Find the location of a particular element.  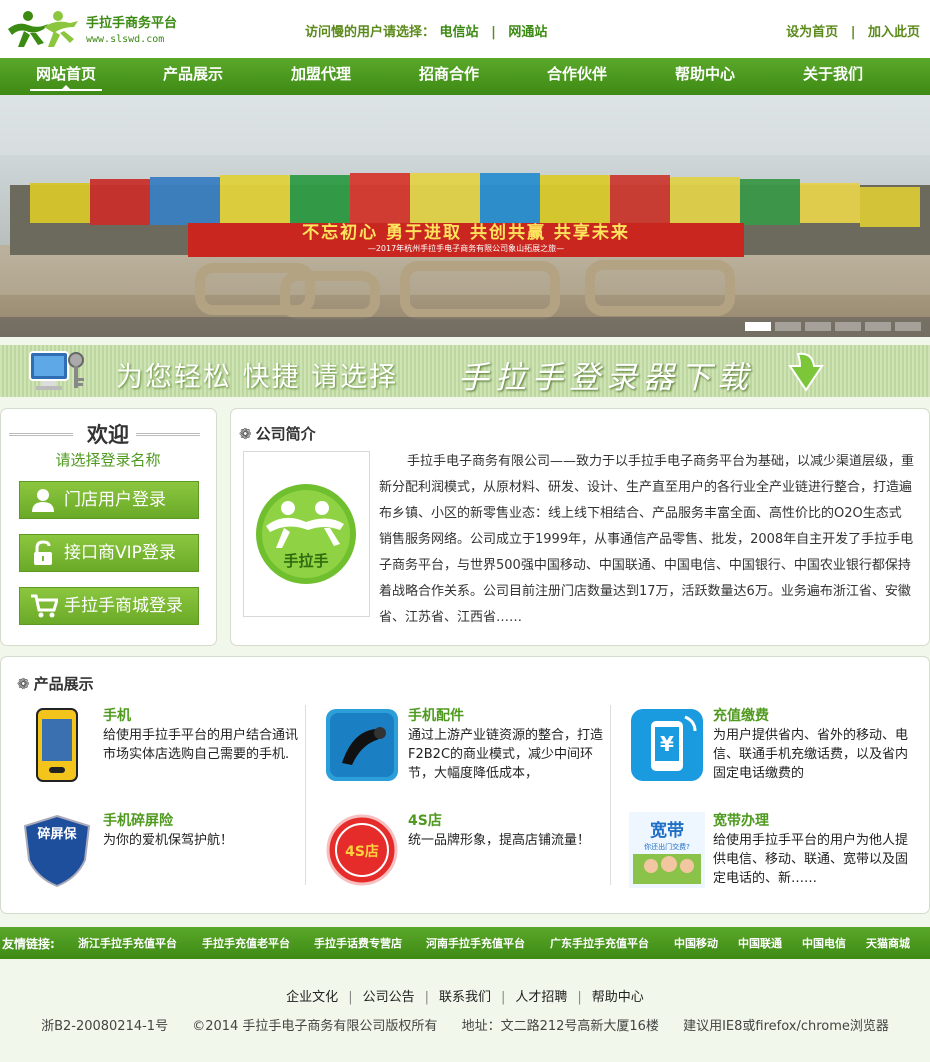

product-name: 手机 is located at coordinates (117, 715).